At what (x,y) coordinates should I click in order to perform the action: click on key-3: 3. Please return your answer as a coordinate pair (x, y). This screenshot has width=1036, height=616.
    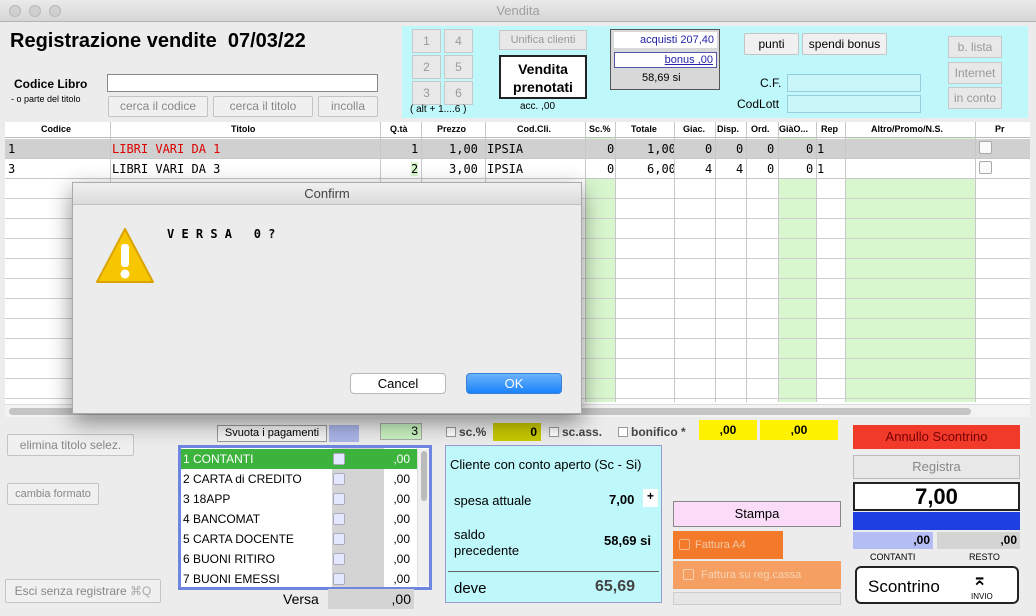
    Looking at the image, I should click on (426, 93).